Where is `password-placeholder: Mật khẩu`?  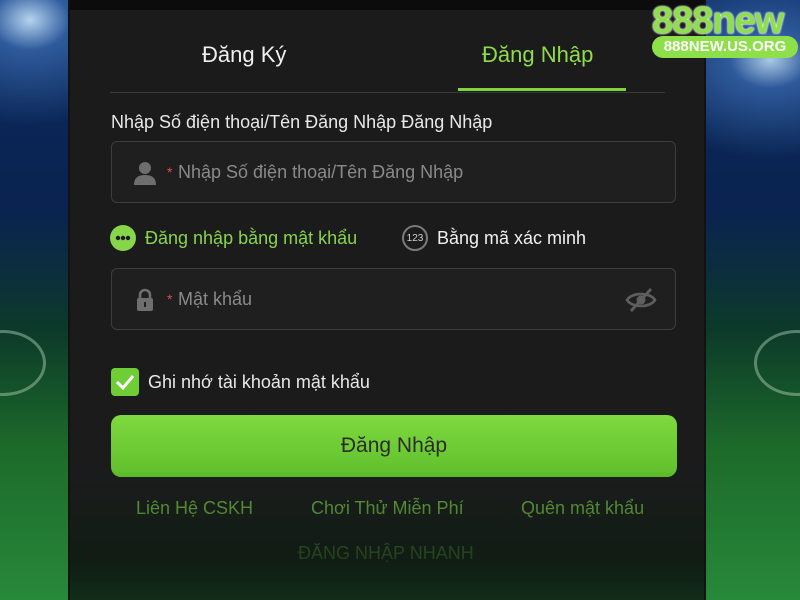
password-placeholder: Mật khẩu is located at coordinates (215, 299).